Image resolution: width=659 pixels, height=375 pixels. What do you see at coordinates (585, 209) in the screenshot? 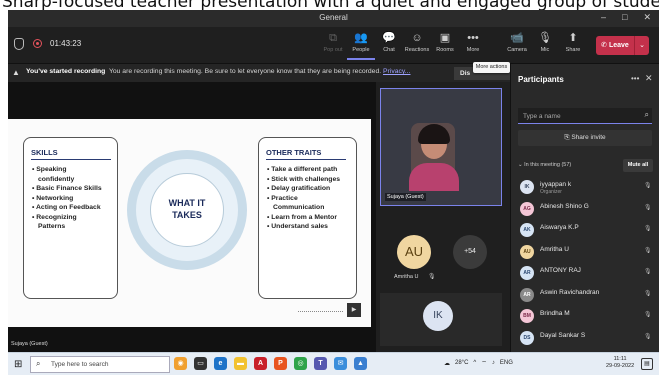
I see `participant-row: AG Abinesh Shino G 🎙` at bounding box center [585, 209].